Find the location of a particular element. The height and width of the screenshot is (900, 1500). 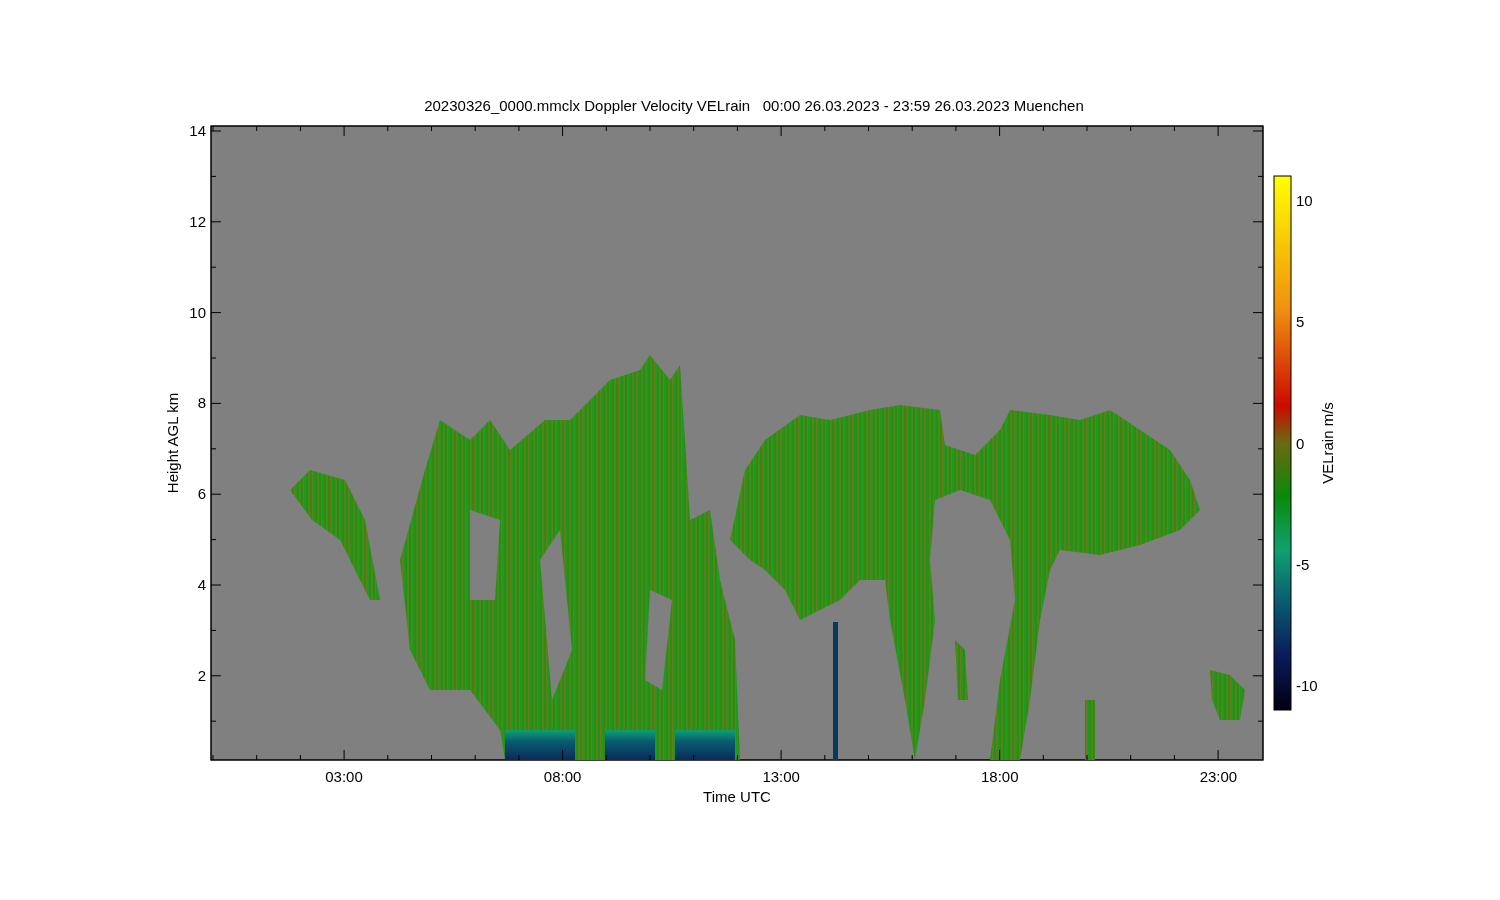

x-tick-label: 13:00 is located at coordinates (781, 776).